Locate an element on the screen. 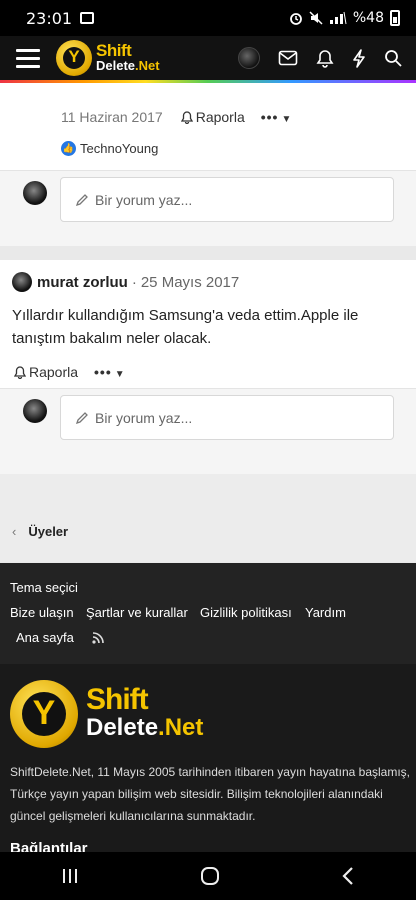 This screenshot has height=900, width=416. footer-logo: Shift Delete.Net is located at coordinates (106, 714).